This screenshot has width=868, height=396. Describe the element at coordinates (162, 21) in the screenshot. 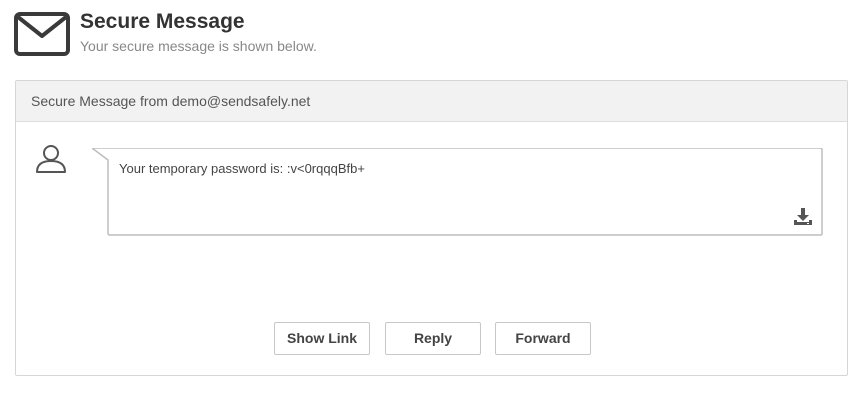

I see `page-title: Secure Message` at that location.